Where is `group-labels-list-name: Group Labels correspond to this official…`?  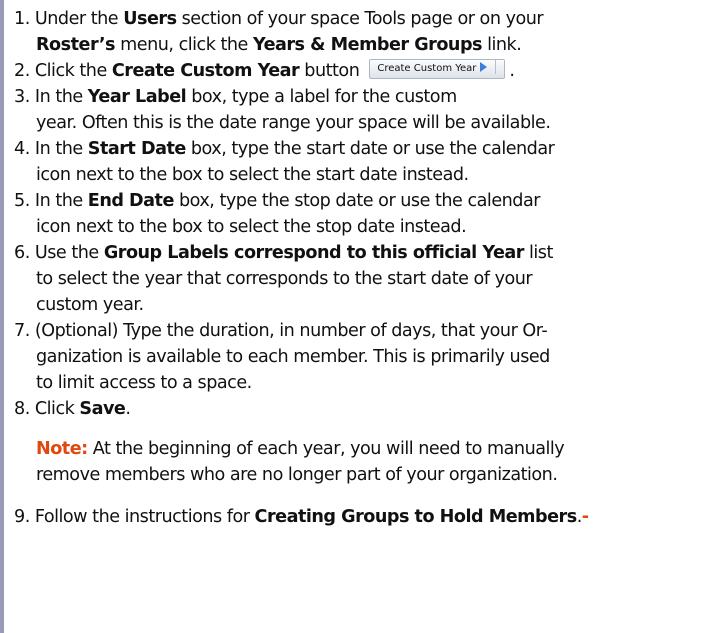 group-labels-list-name: Group Labels correspond to this official… is located at coordinates (314, 253).